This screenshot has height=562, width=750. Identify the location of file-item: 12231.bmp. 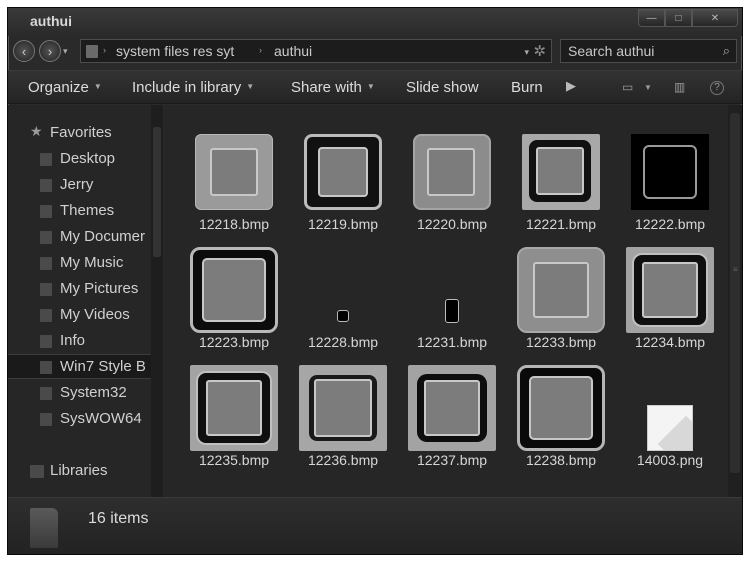
(452, 302).